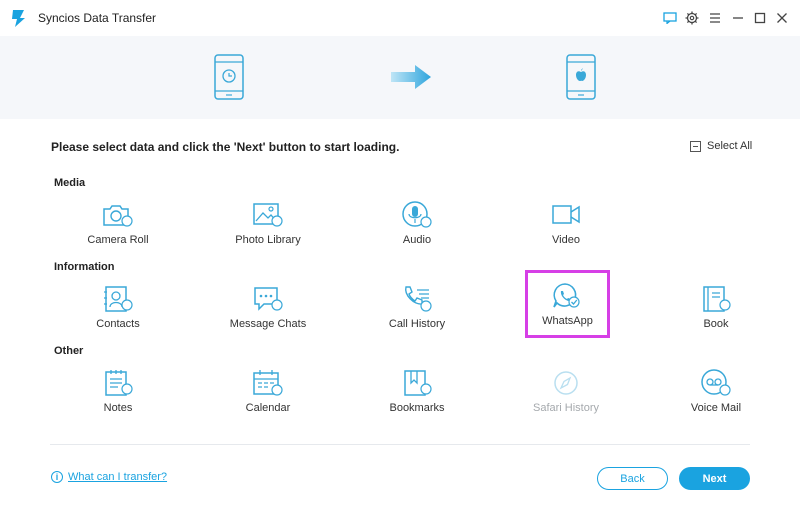 Image resolution: width=800 pixels, height=510 pixels. Describe the element at coordinates (118, 399) in the screenshot. I see `item-notes: Notes` at that location.